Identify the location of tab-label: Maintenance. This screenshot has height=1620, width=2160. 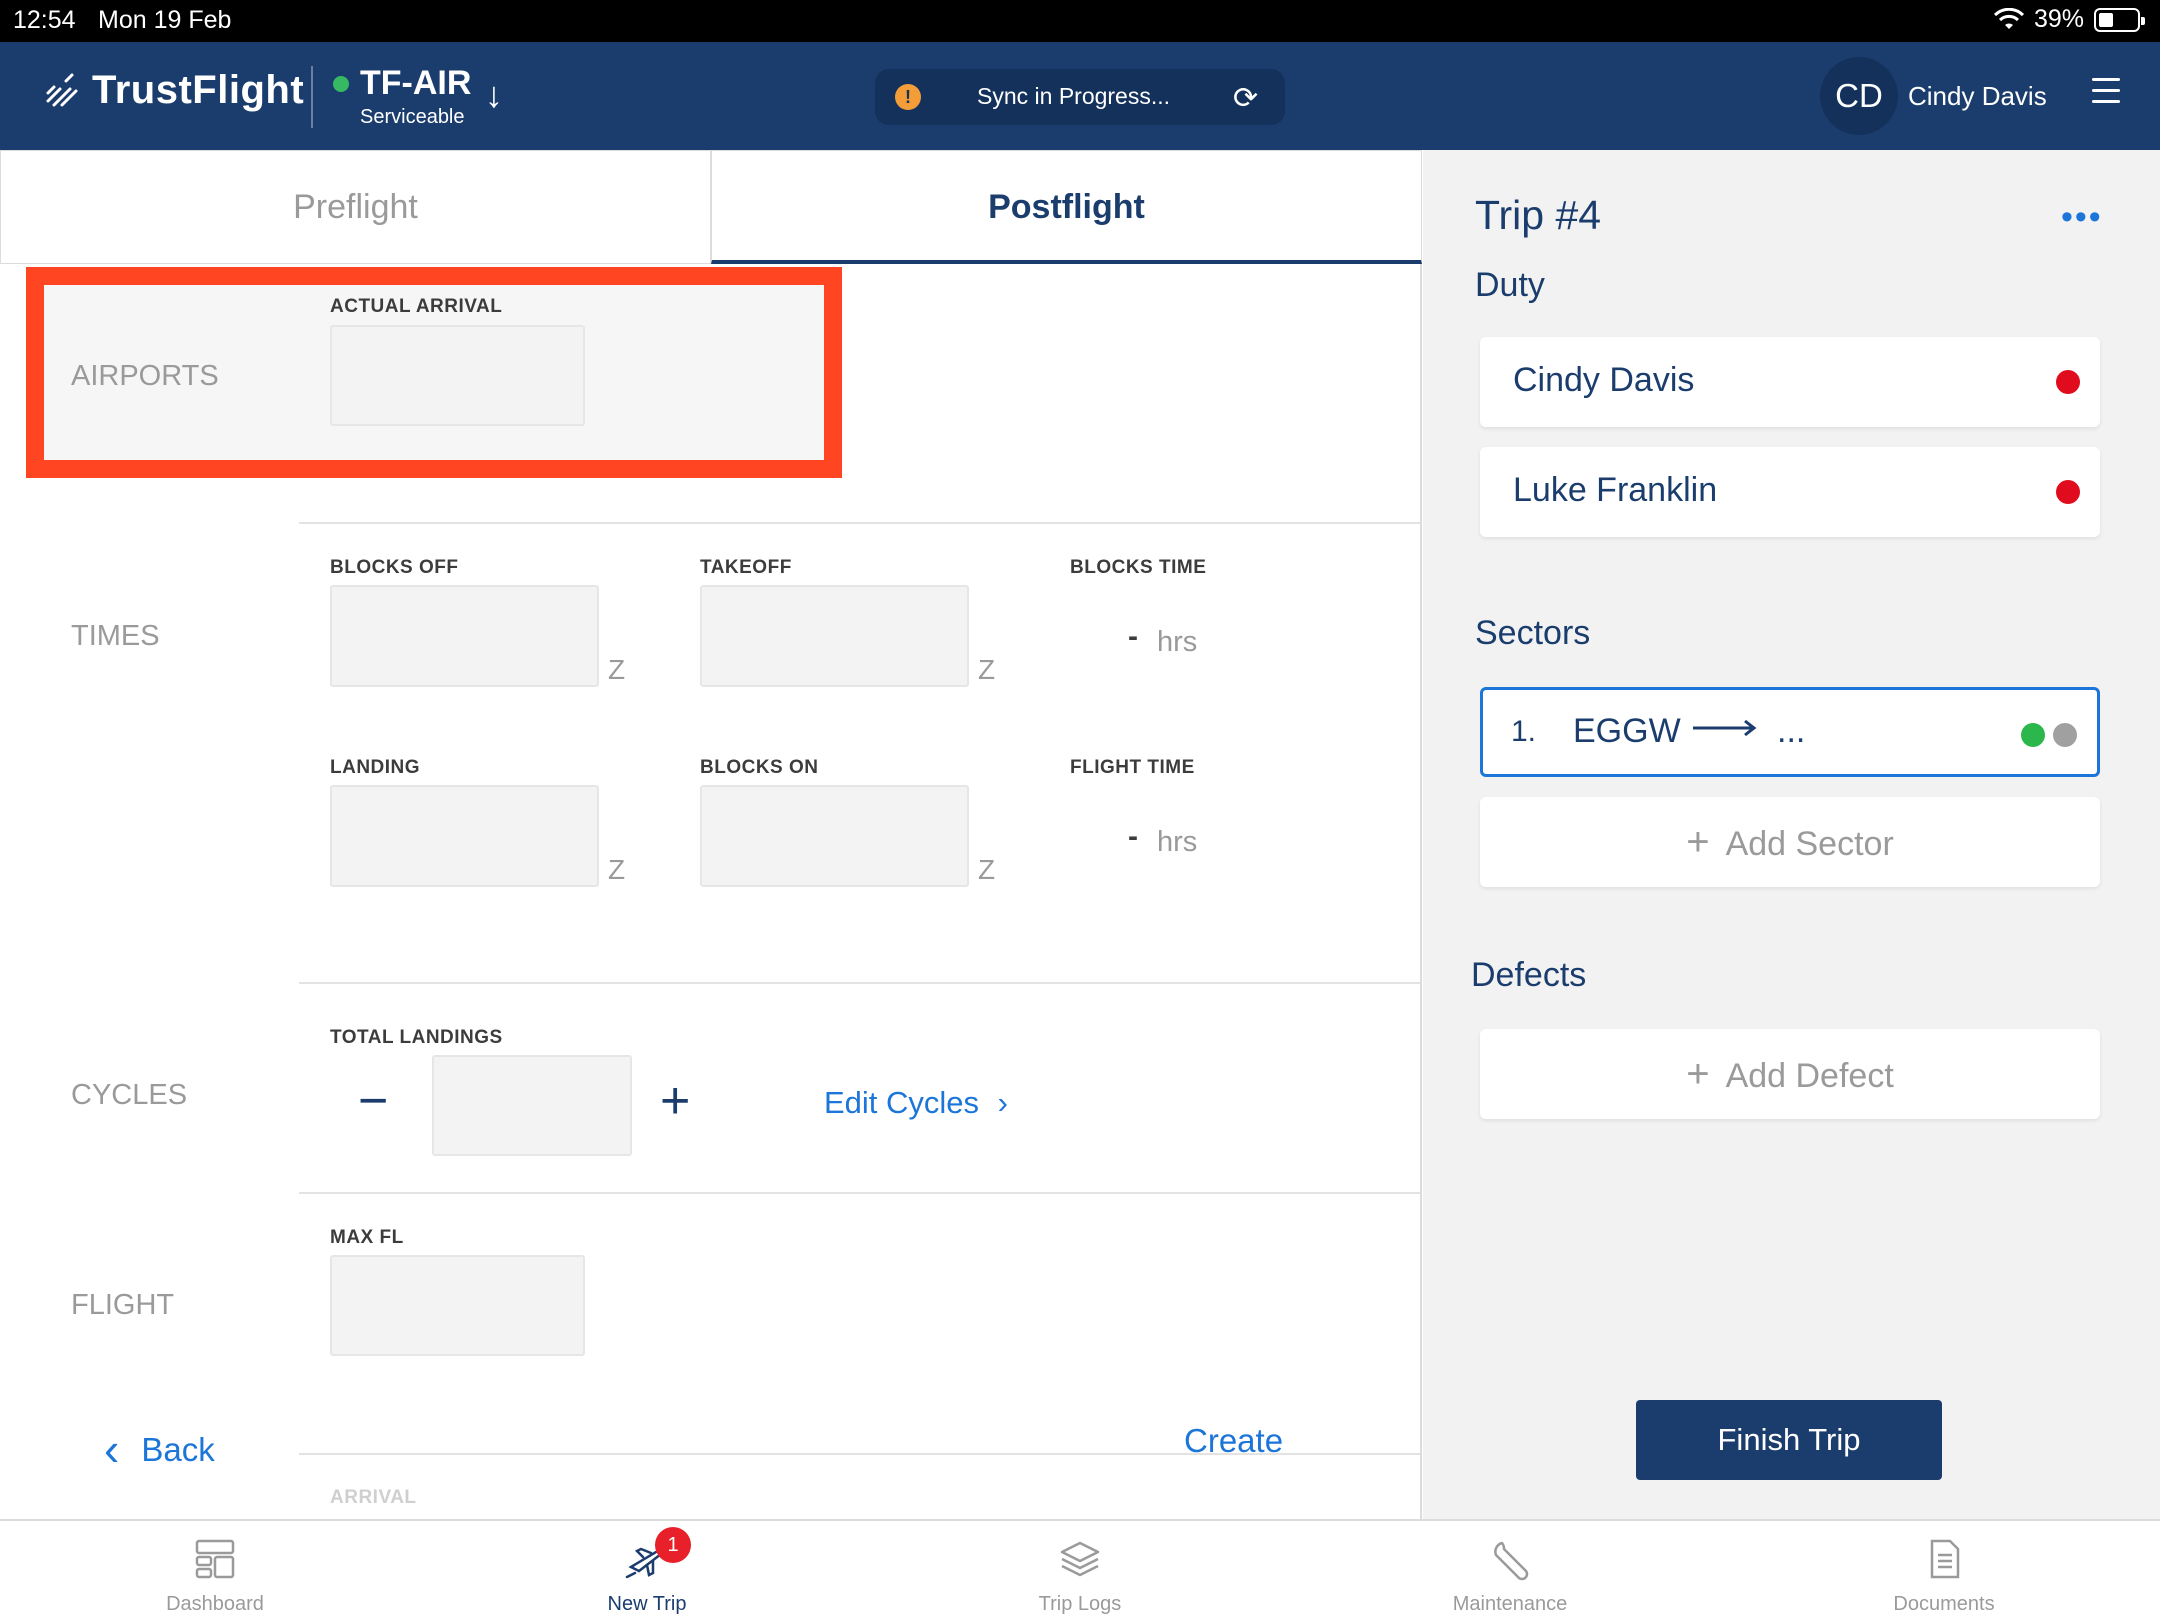
(1510, 1604).